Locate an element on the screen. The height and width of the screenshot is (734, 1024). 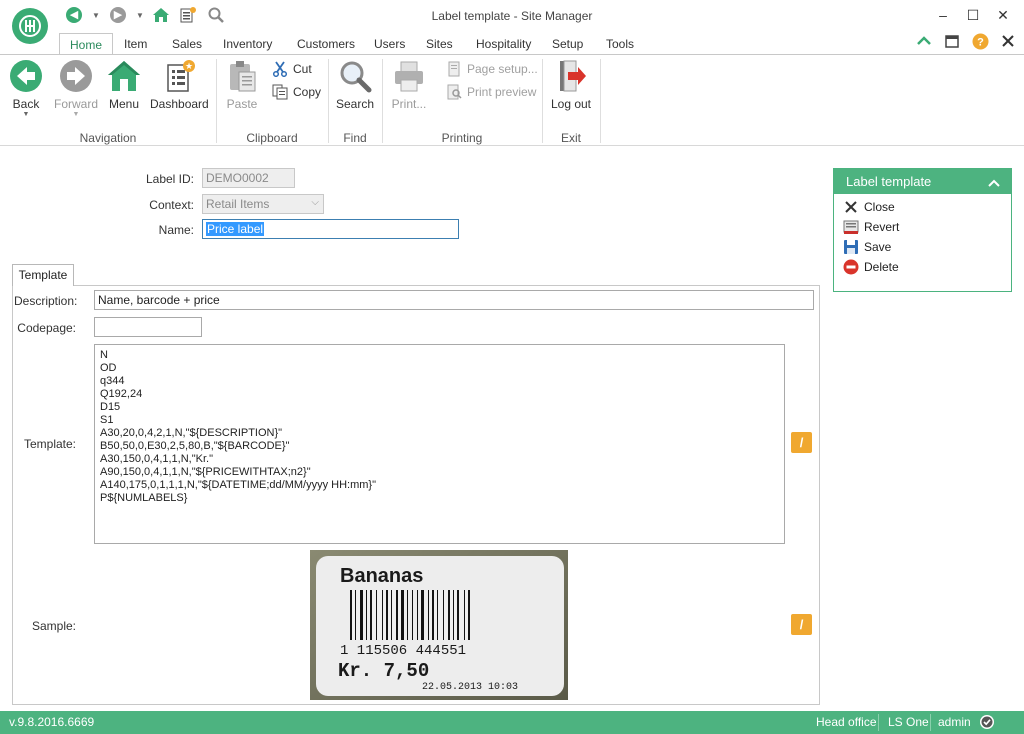
logout-button: Log out is located at coordinates (571, 85).